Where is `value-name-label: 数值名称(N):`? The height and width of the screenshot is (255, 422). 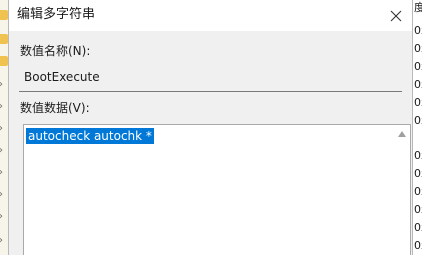 value-name-label: 数值名称(N): is located at coordinates (55, 51).